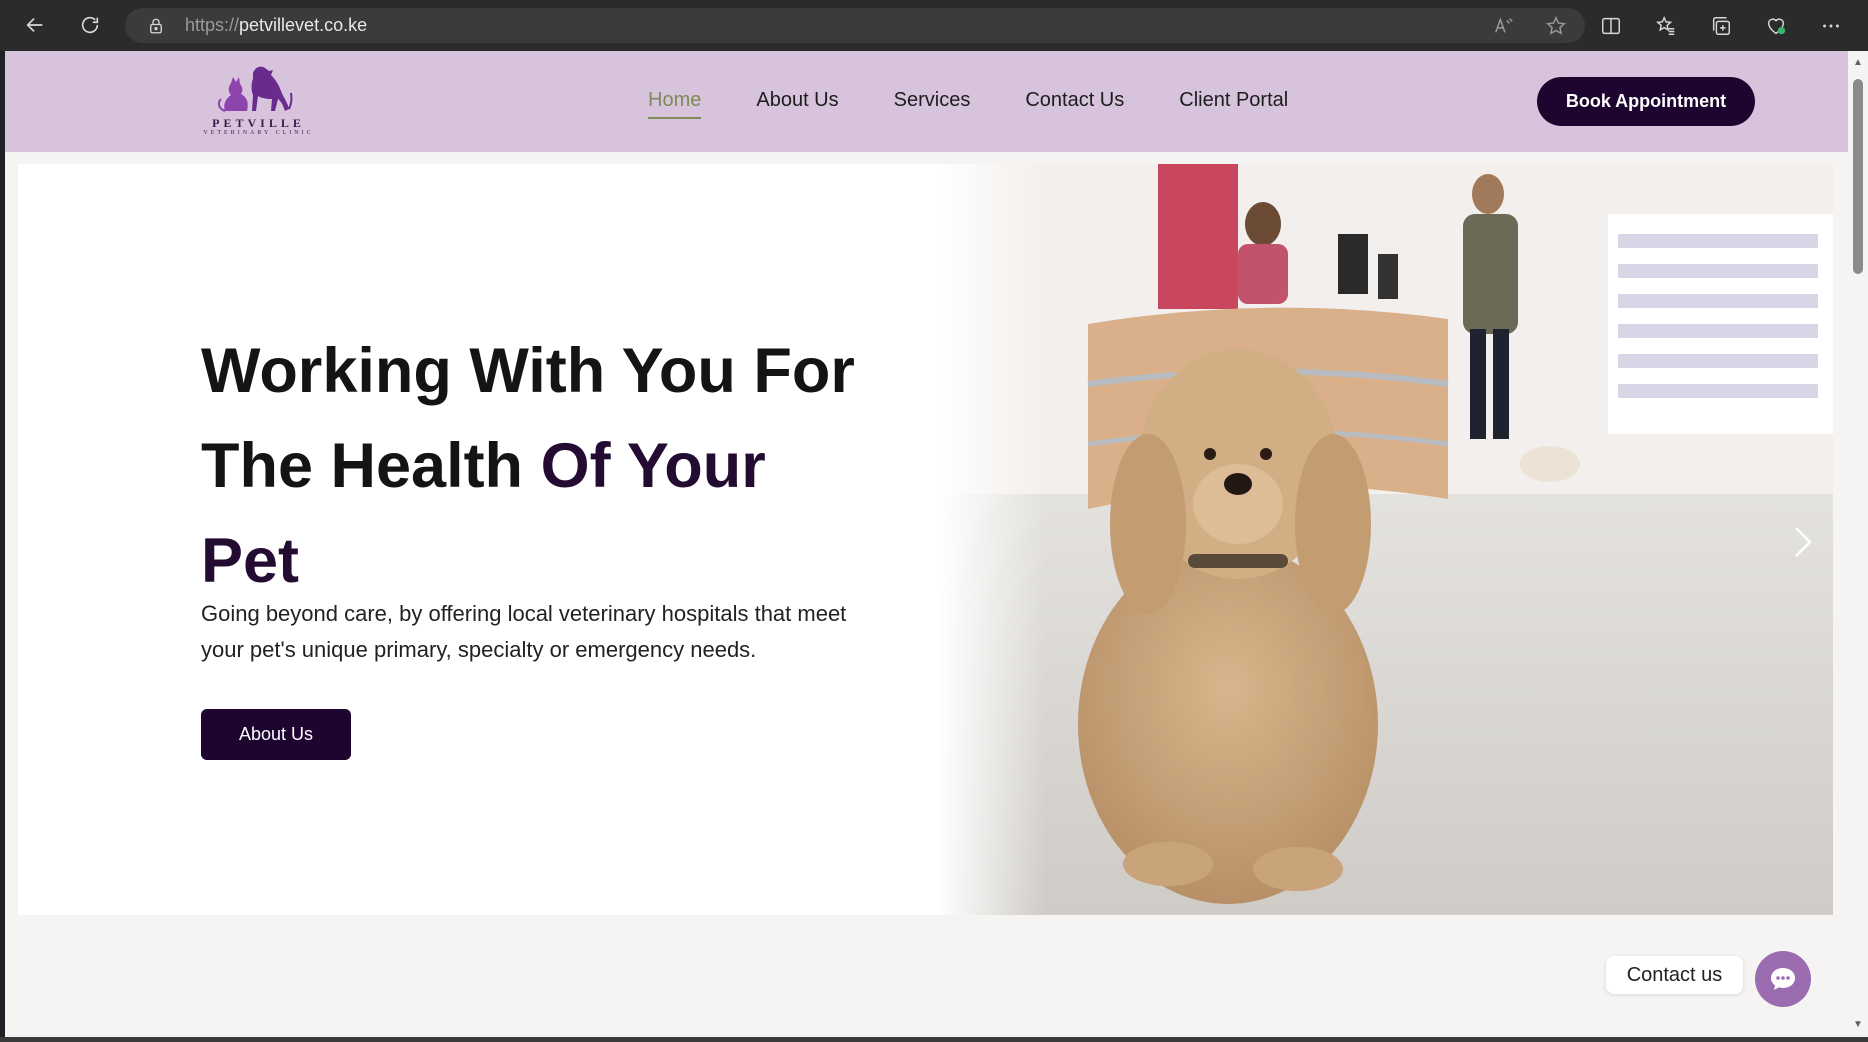  I want to click on page-scrollbar: ▲ ▼, so click(1858, 544).